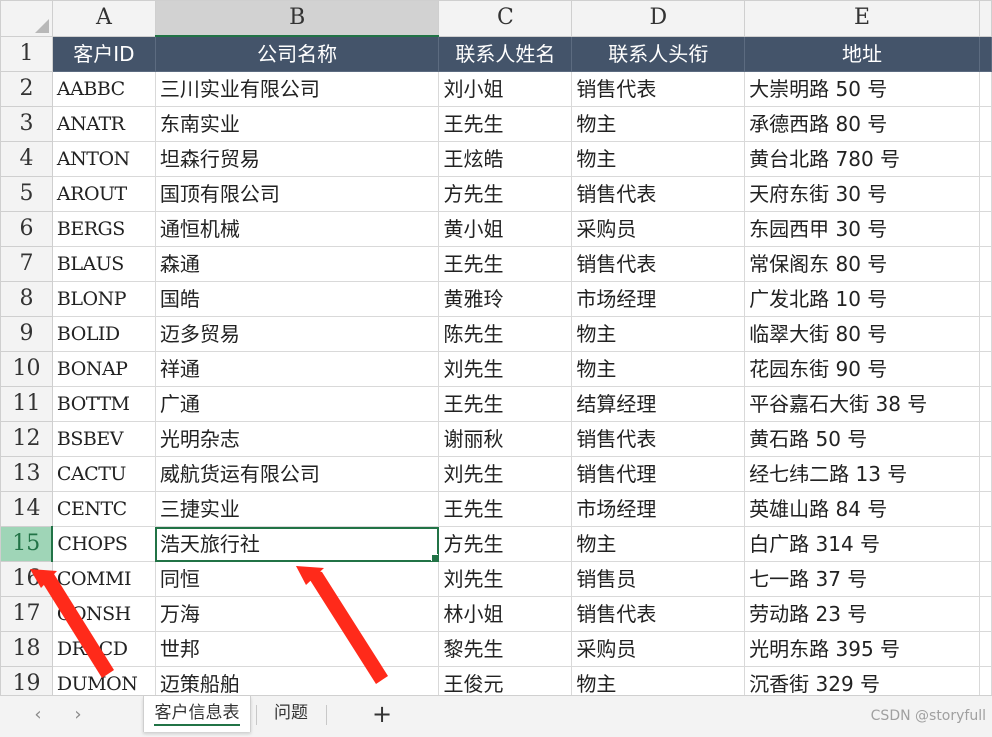  What do you see at coordinates (505, 89) in the screenshot?
I see `table-cell: 刘小姐` at bounding box center [505, 89].